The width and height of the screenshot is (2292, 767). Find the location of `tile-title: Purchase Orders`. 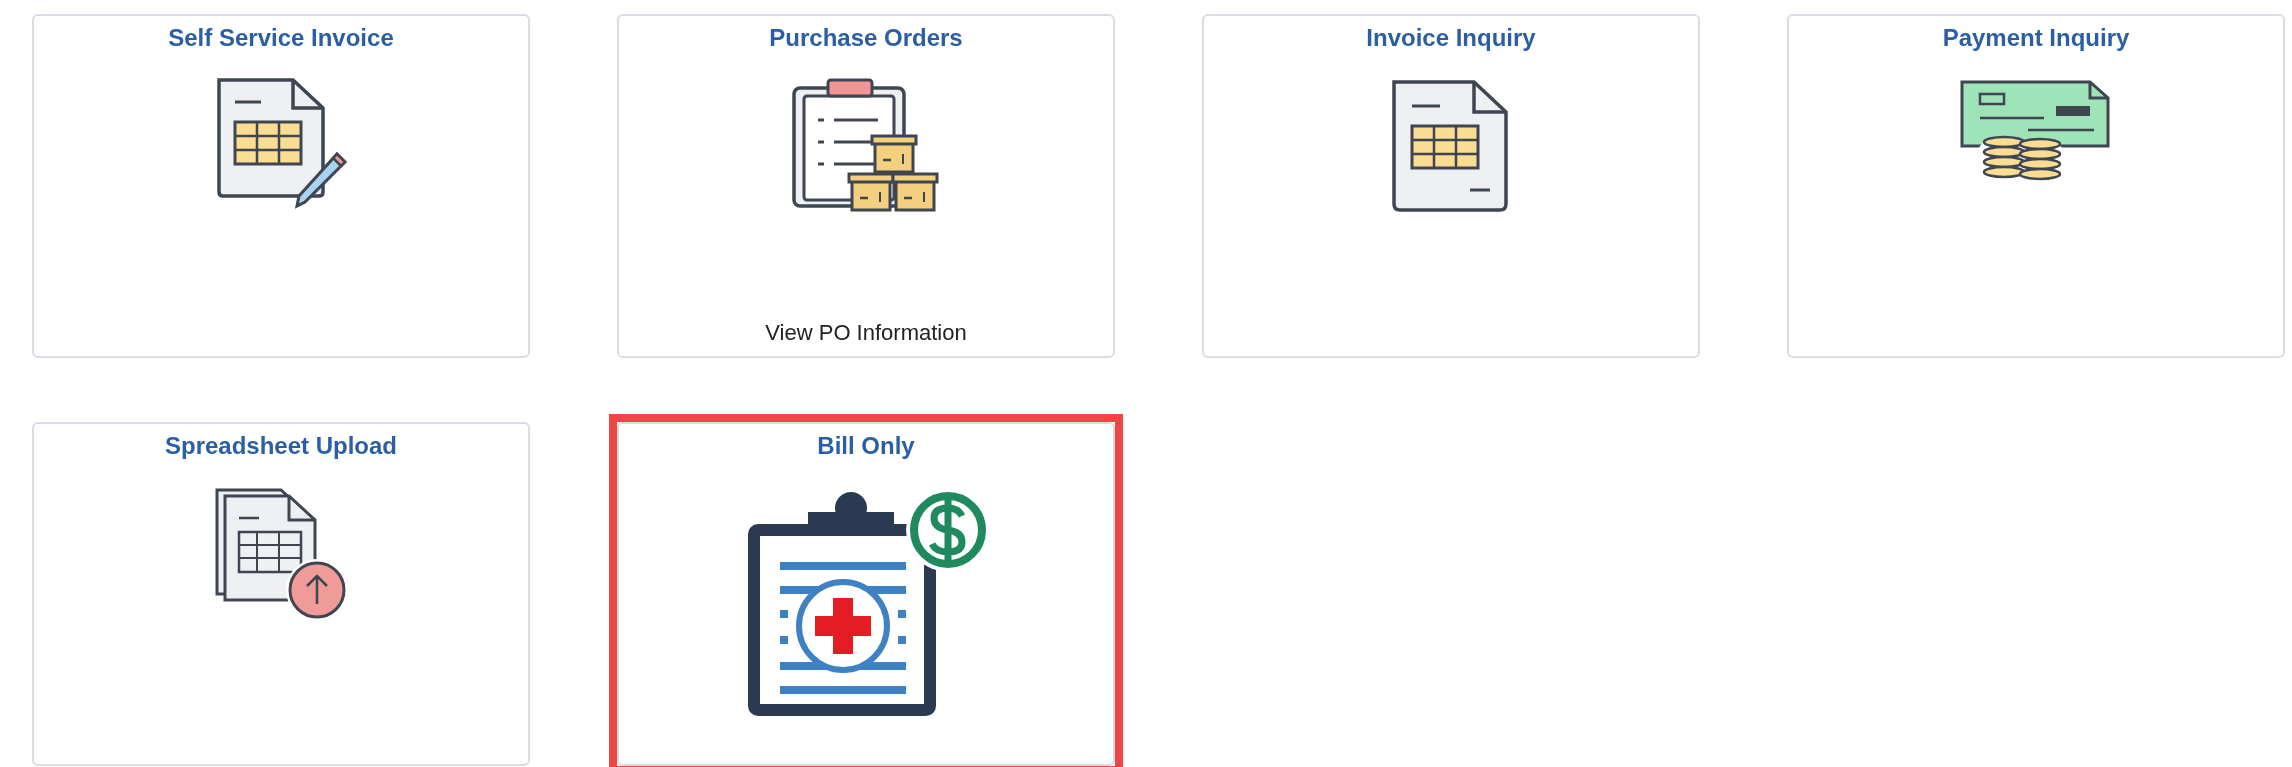

tile-title: Purchase Orders is located at coordinates (866, 38).